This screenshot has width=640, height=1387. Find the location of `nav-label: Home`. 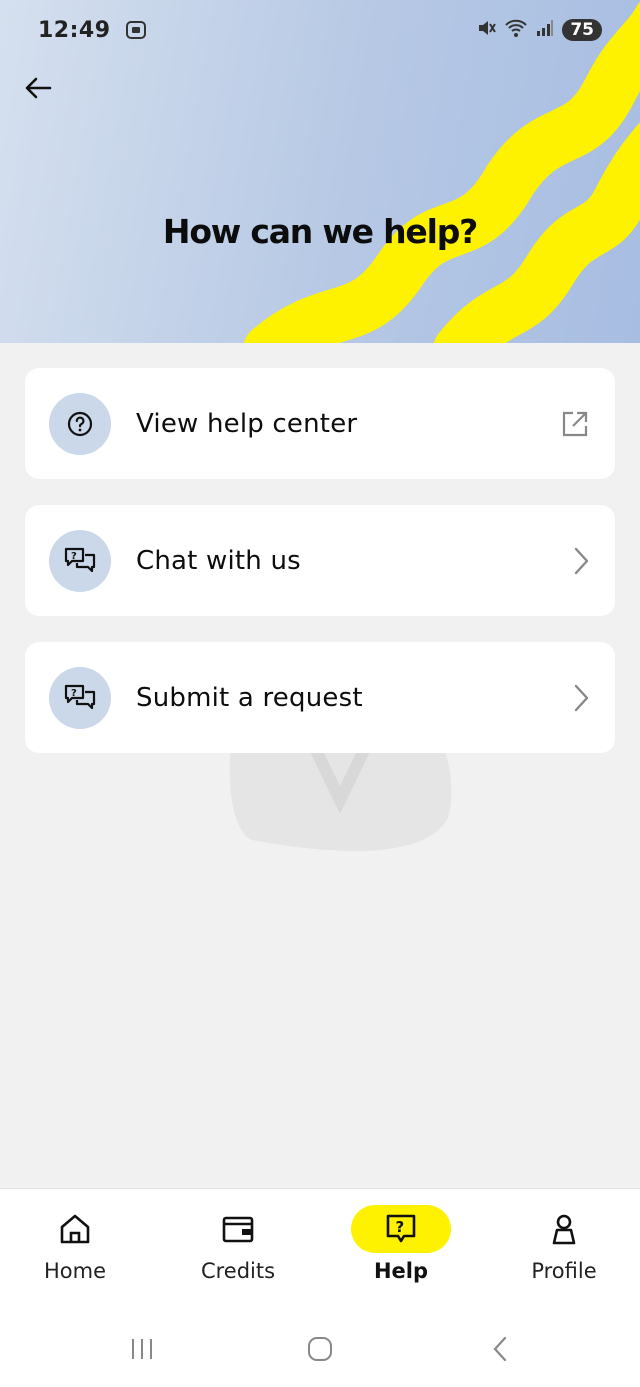

nav-label: Home is located at coordinates (74, 1271).